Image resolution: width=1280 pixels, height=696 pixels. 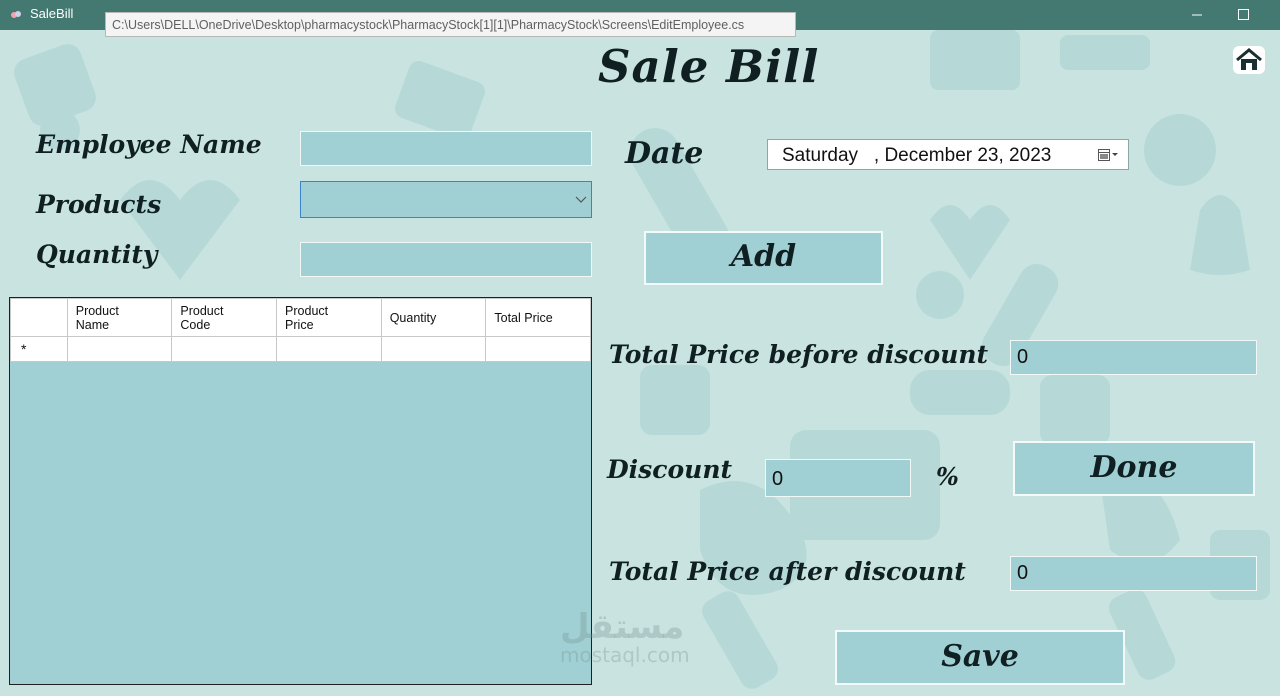 What do you see at coordinates (1133, 357) in the screenshot?
I see `total-before-discount-input: 0` at bounding box center [1133, 357].